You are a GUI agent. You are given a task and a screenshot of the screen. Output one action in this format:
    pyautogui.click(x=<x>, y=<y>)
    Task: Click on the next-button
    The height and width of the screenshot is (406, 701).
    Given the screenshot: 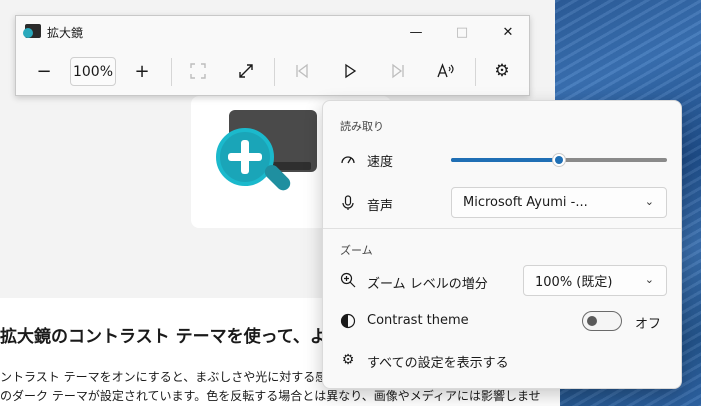 What is the action you would take?
    pyautogui.click(x=398, y=71)
    